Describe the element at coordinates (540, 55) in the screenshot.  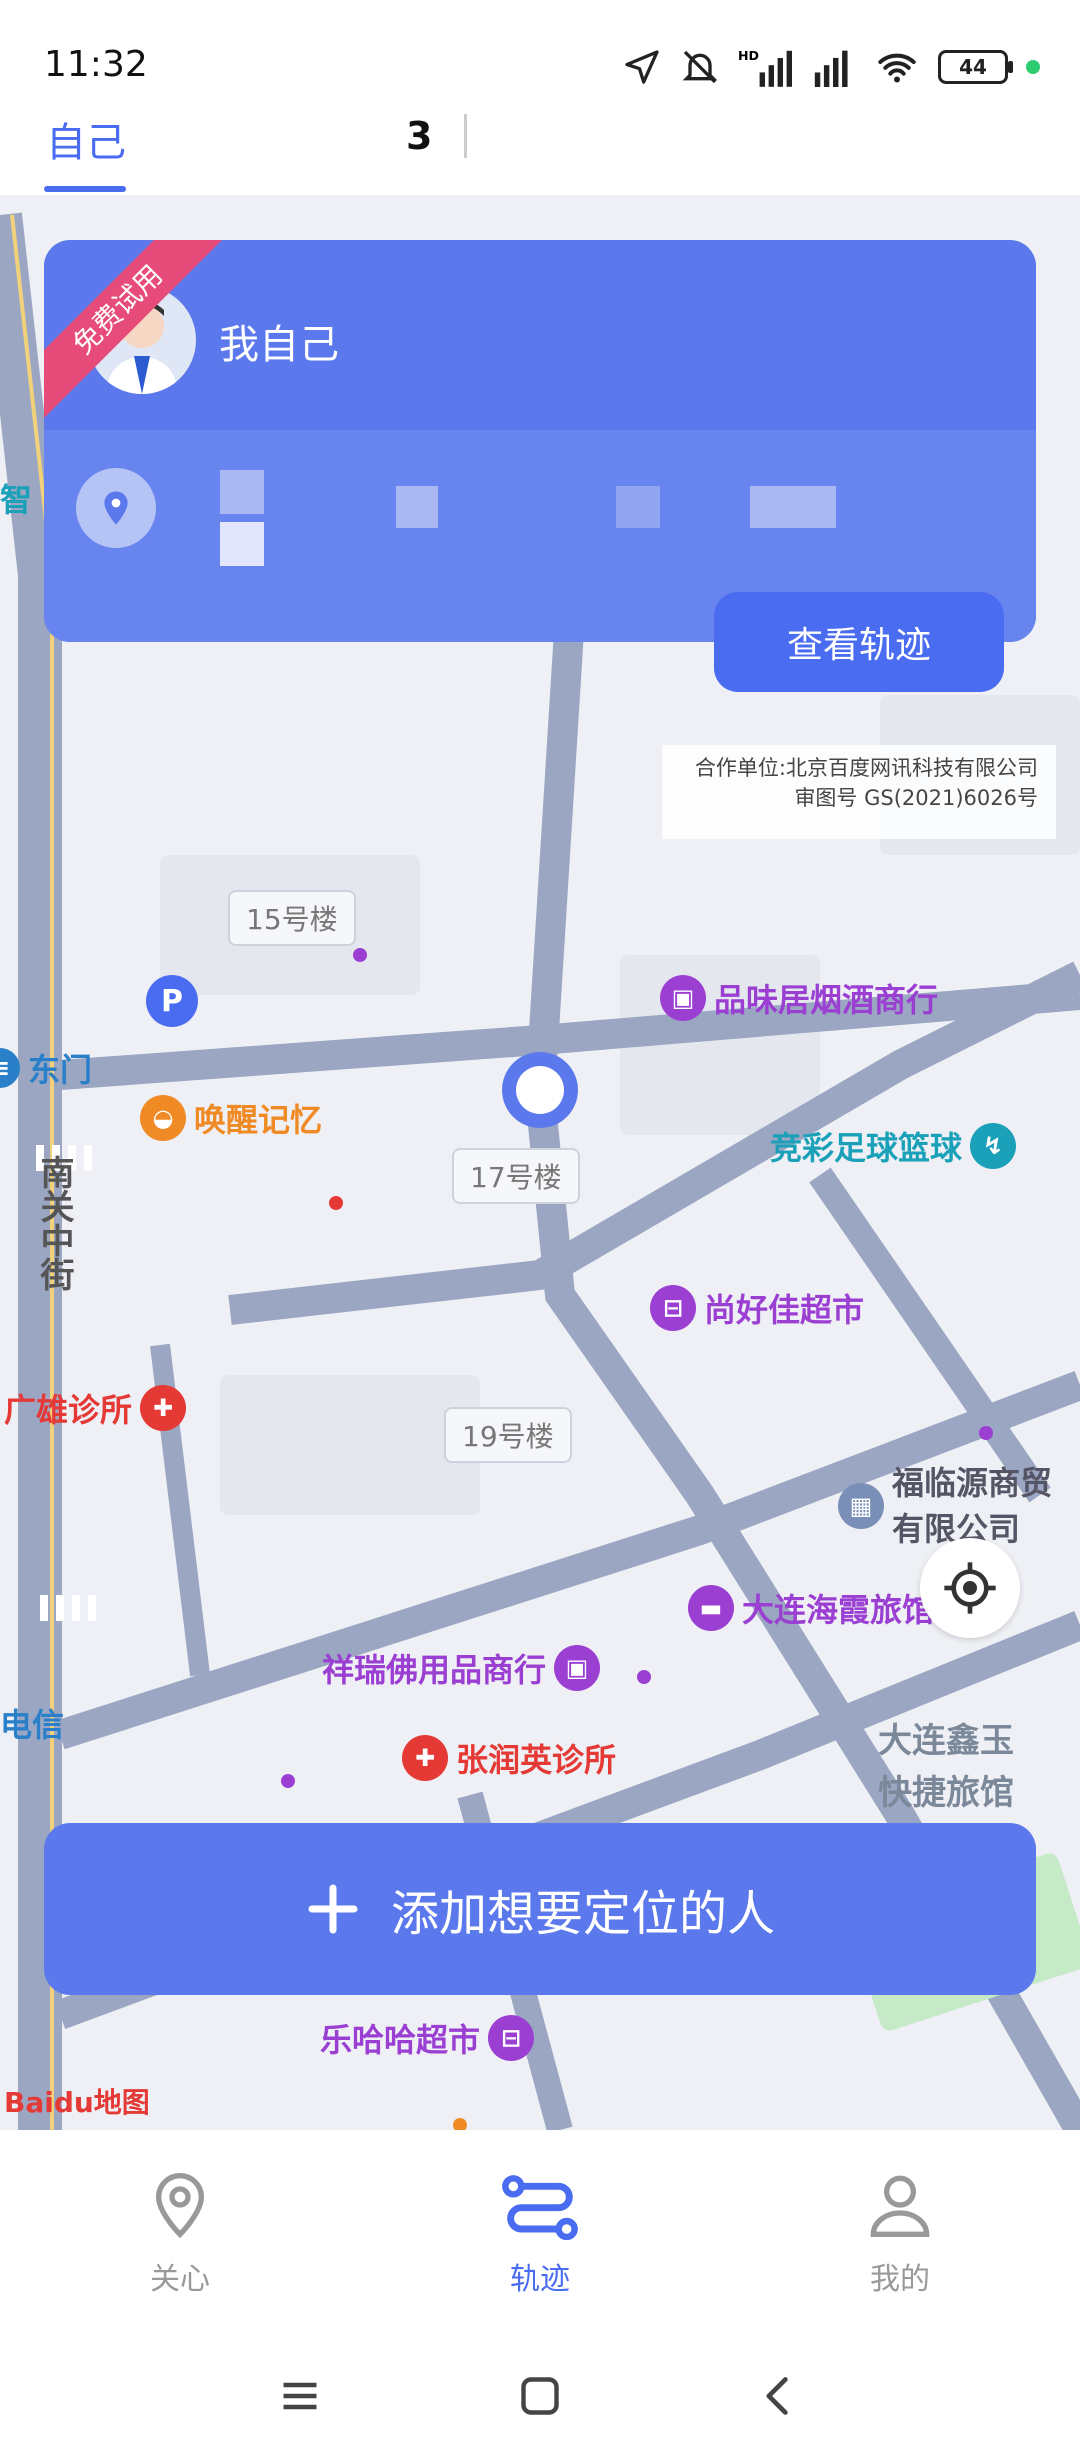
I see `status-bar: 11:32 HD 44` at that location.